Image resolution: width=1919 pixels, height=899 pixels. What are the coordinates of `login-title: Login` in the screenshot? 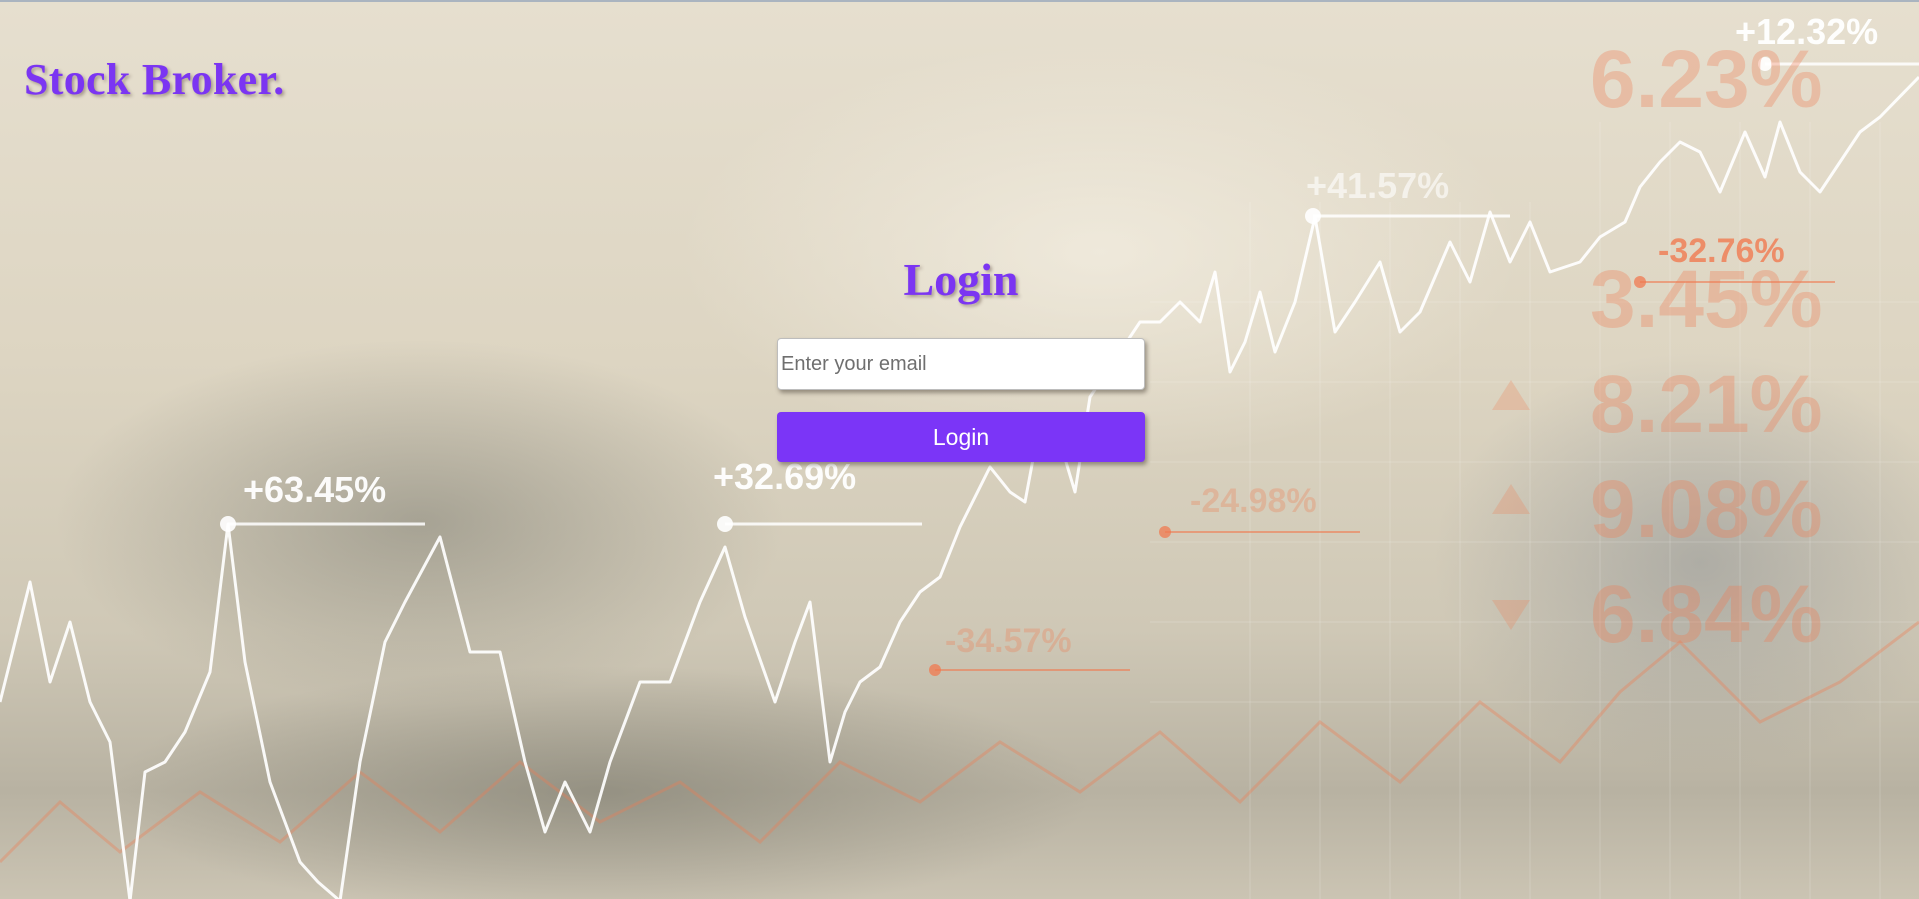 It's located at (961, 279).